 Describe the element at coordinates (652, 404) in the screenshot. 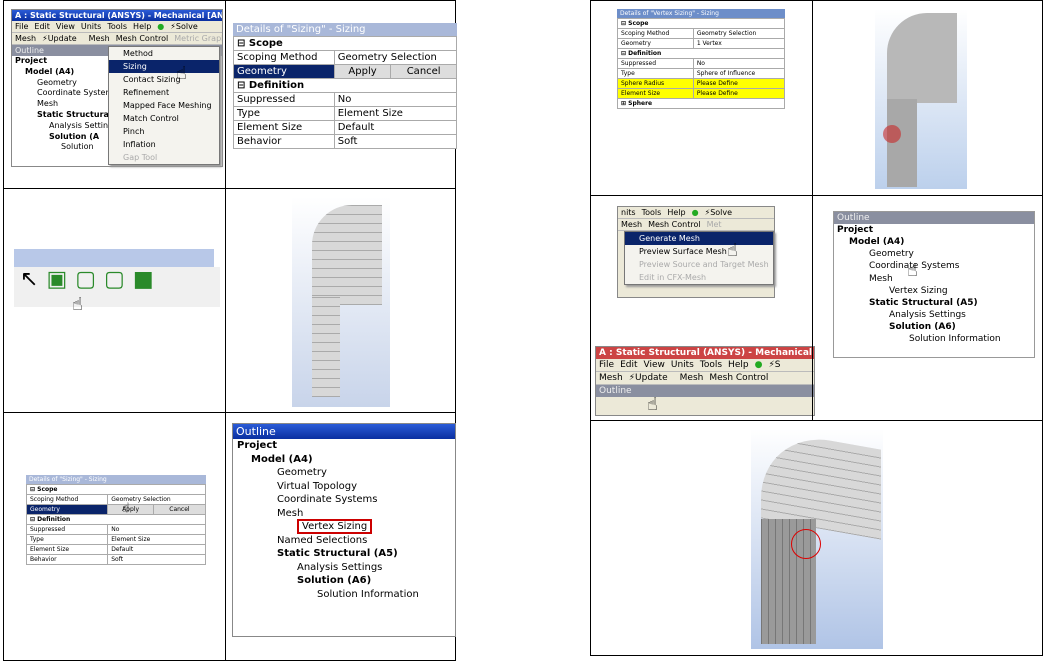

I see `hand-cursor-icon: ☝` at that location.